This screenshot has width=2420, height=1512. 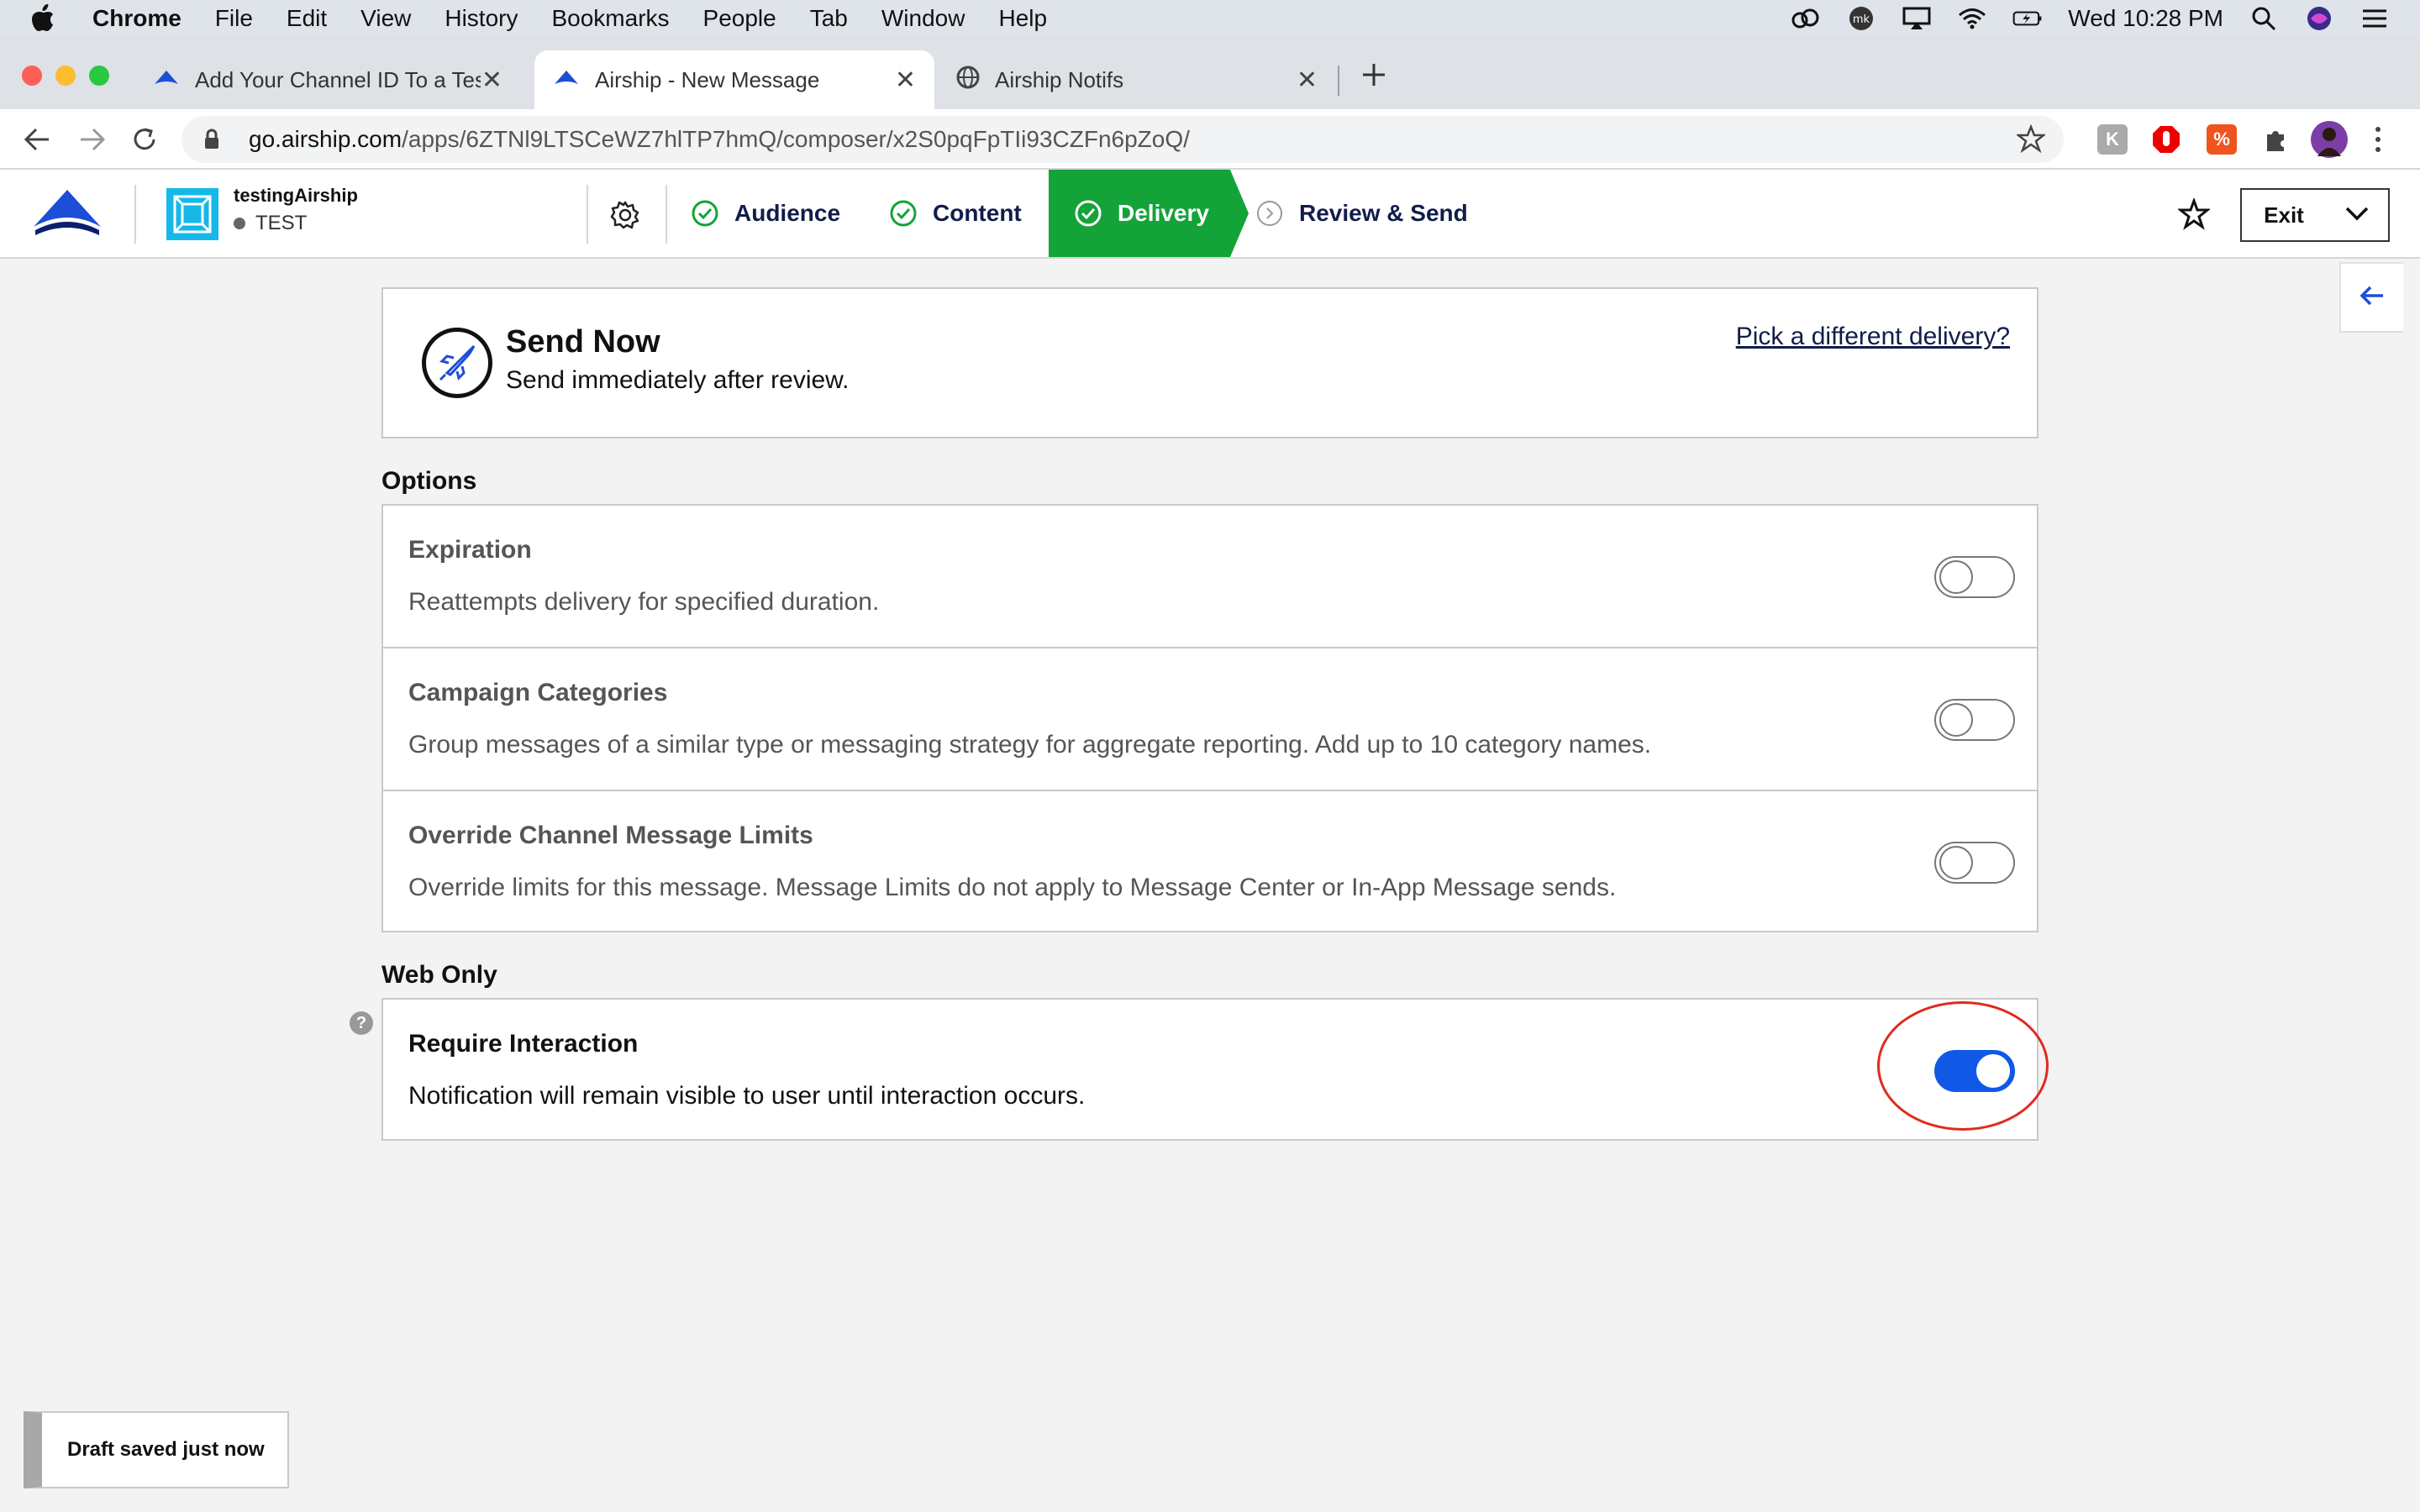 I want to click on project-icon, so click(x=192, y=214).